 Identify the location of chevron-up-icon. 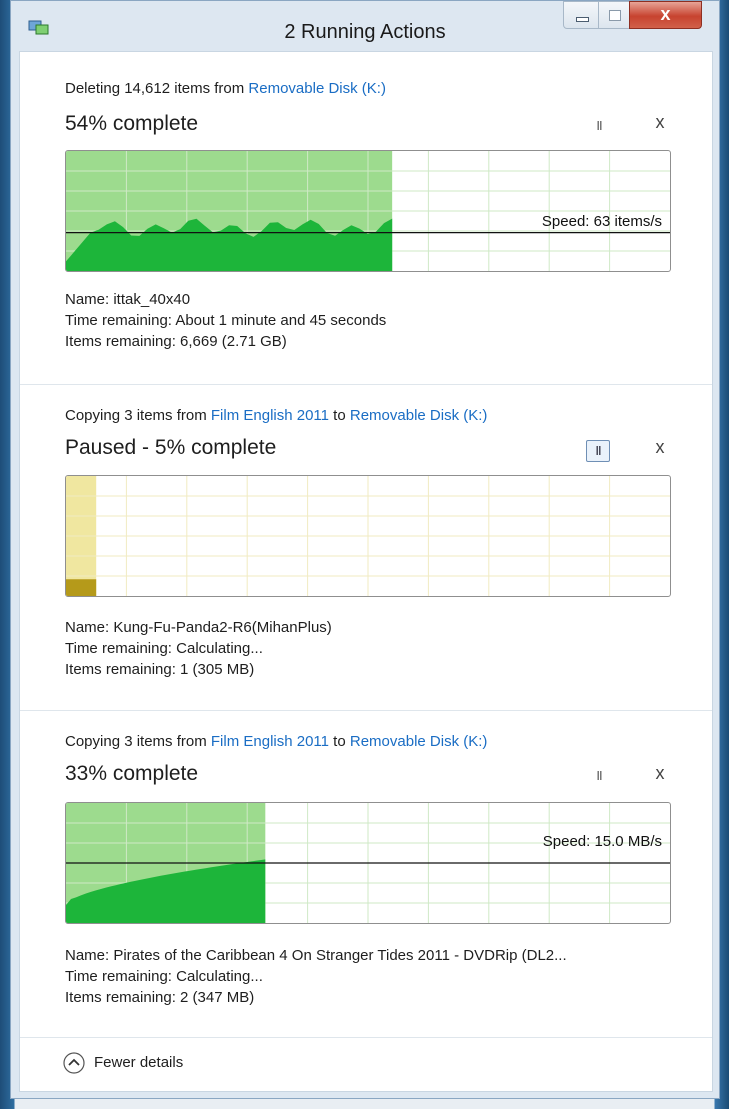
(74, 1063).